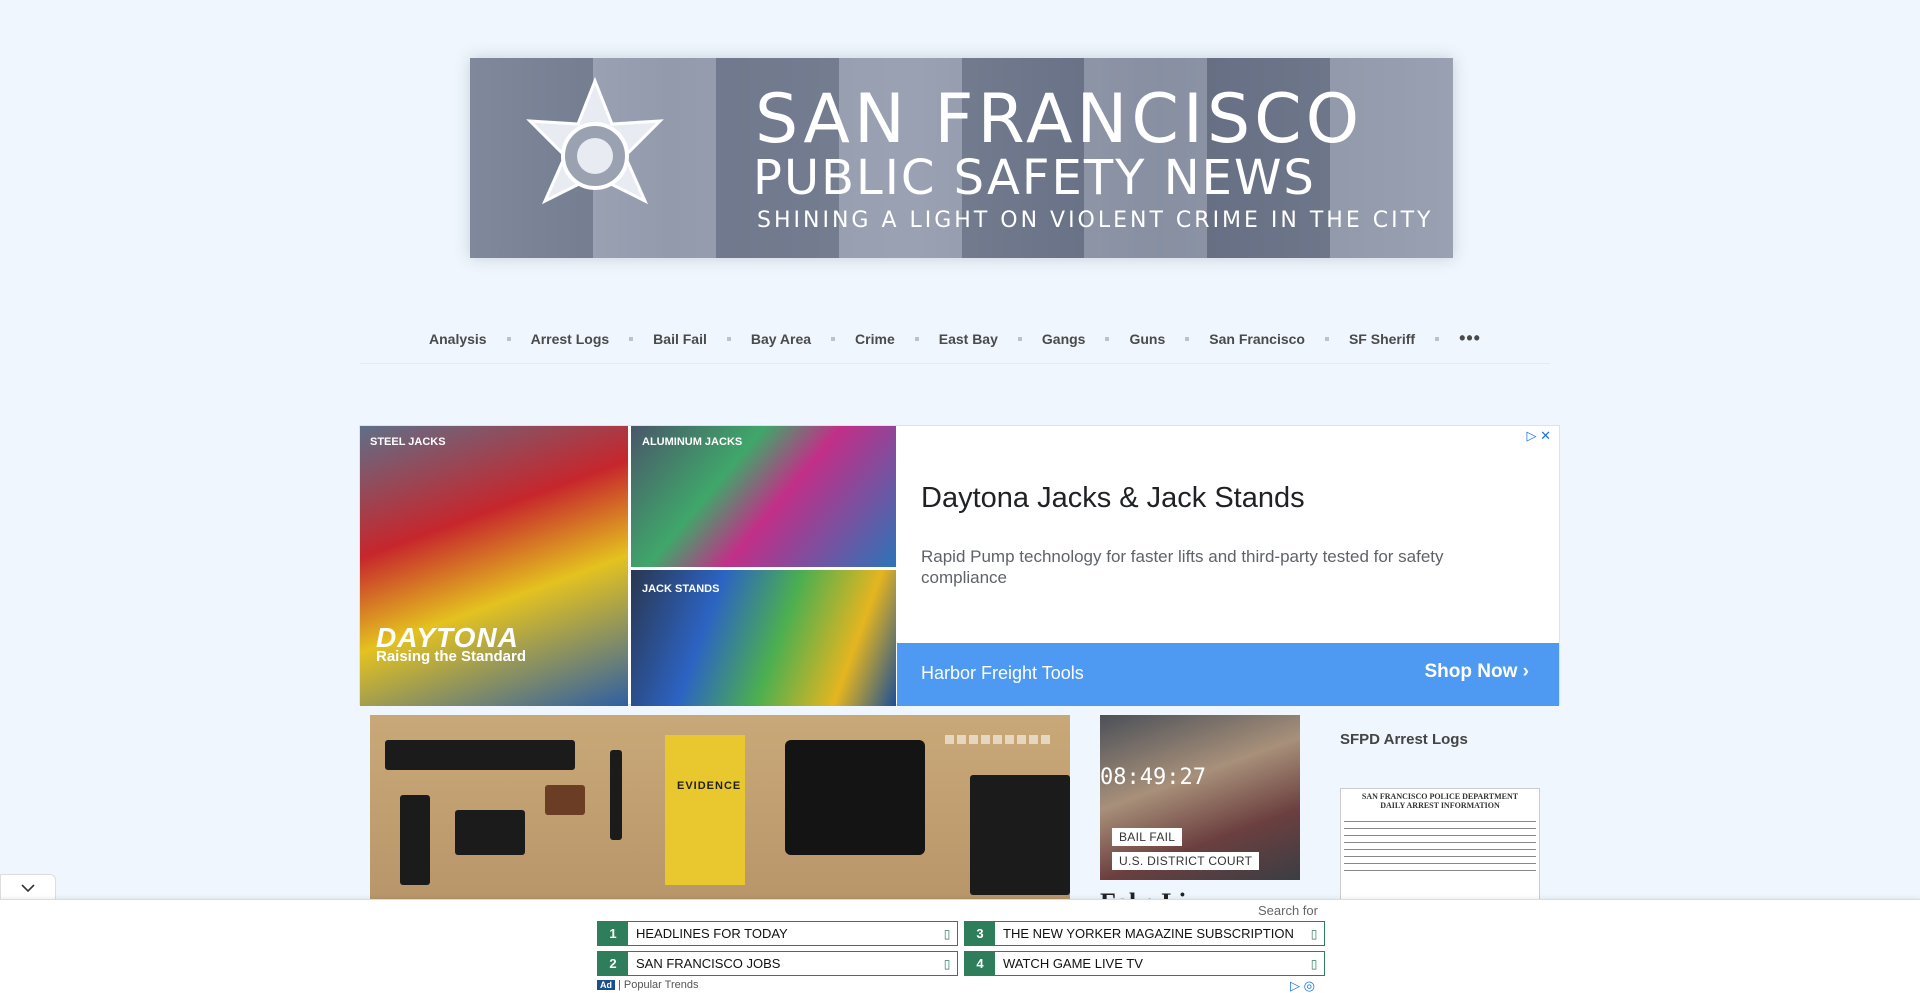 This screenshot has width=1920, height=993. What do you see at coordinates (1302, 985) in the screenshot?
I see `adchoices-icon: ▷ ◎` at bounding box center [1302, 985].